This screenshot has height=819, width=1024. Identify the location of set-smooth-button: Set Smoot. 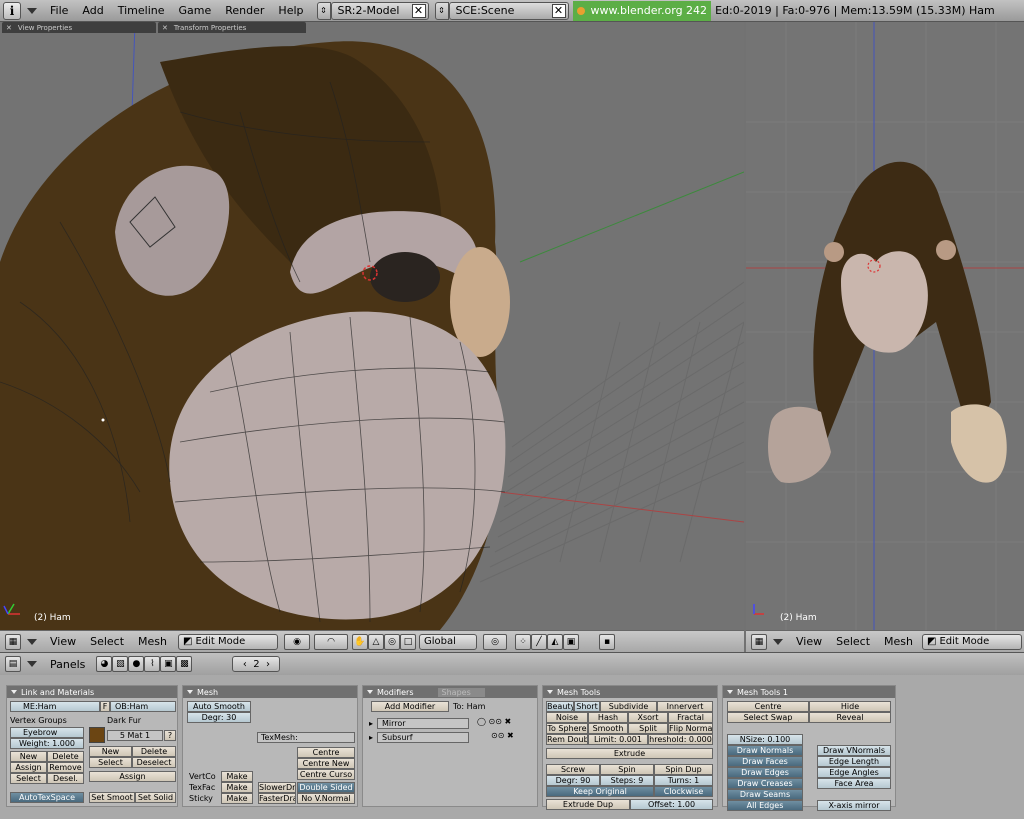
(112, 797).